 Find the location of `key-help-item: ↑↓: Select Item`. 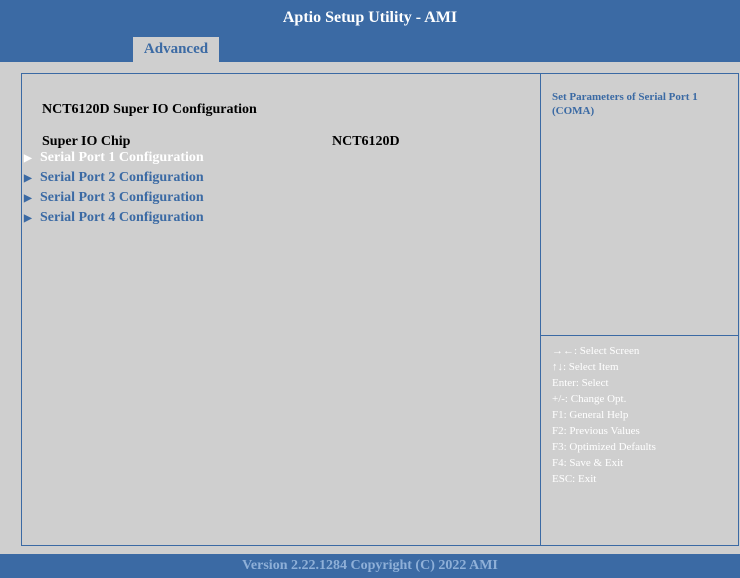

key-help-item: ↑↓: Select Item is located at coordinates (585, 367).